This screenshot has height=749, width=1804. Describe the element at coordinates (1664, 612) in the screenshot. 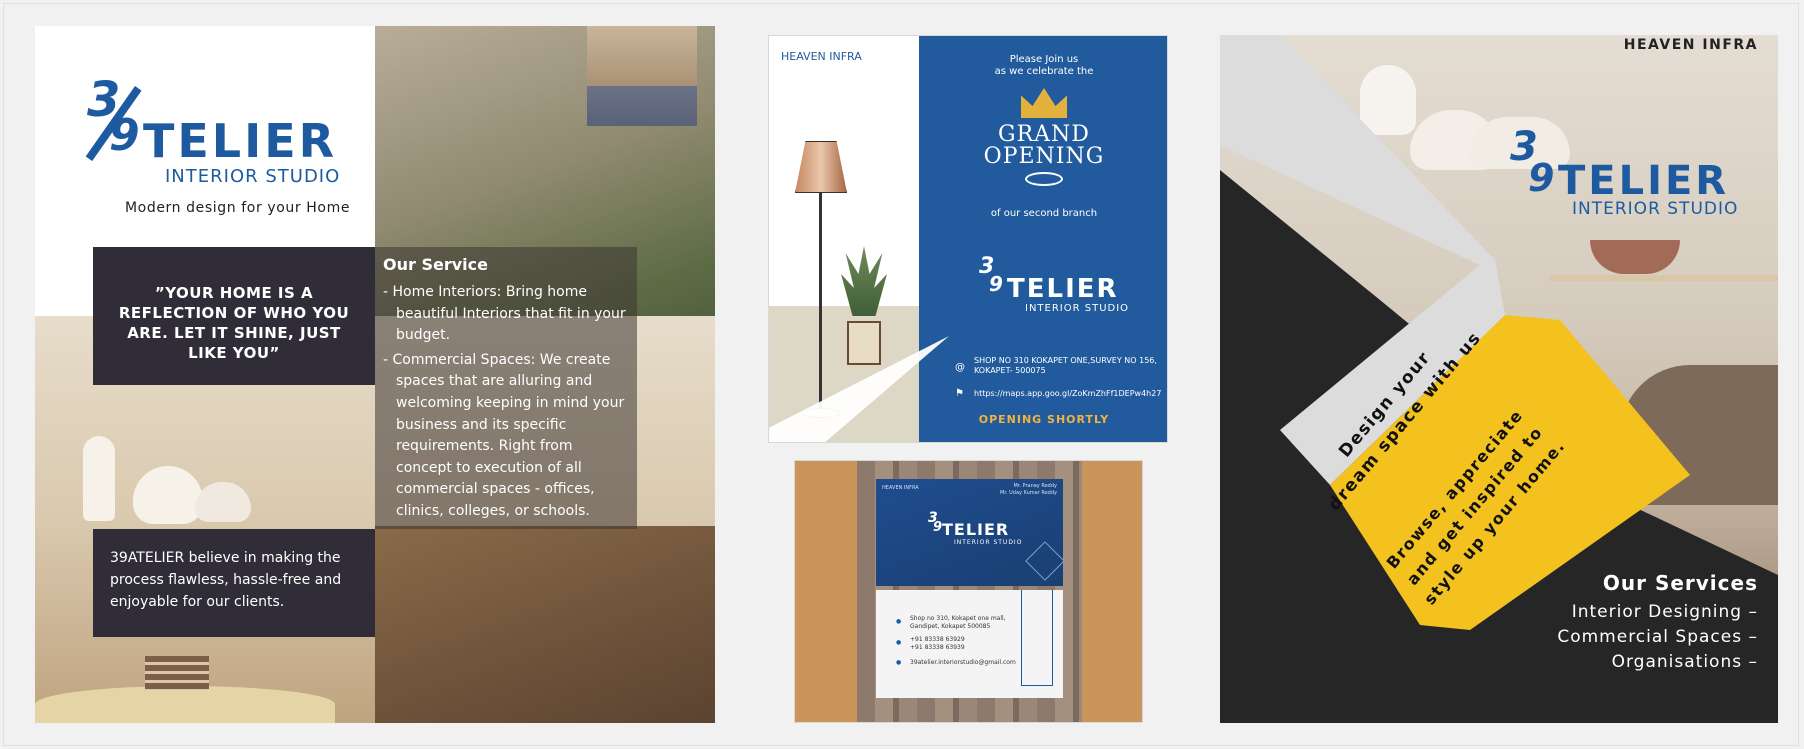

I see `service-item: Interior Designing –` at that location.